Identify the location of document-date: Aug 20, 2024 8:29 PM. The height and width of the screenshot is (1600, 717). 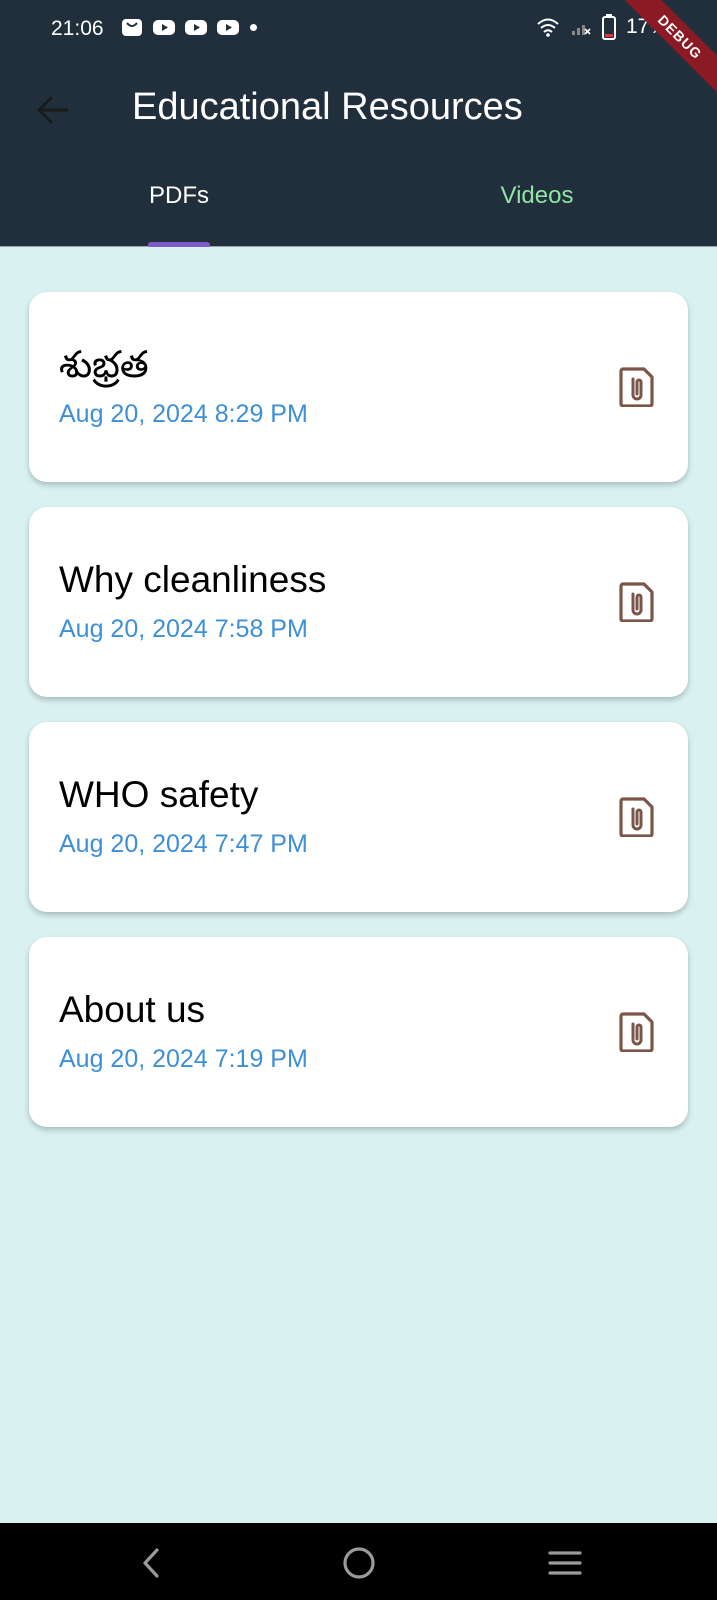
(183, 414).